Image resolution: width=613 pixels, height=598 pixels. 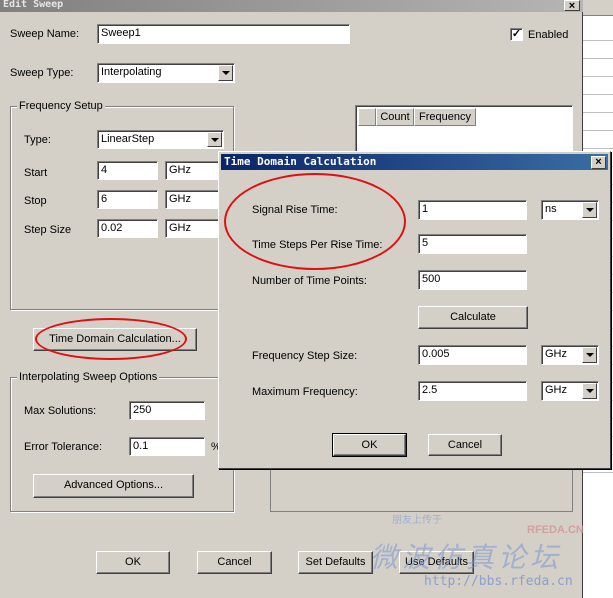 I want to click on type-label: Type:, so click(x=37, y=140).